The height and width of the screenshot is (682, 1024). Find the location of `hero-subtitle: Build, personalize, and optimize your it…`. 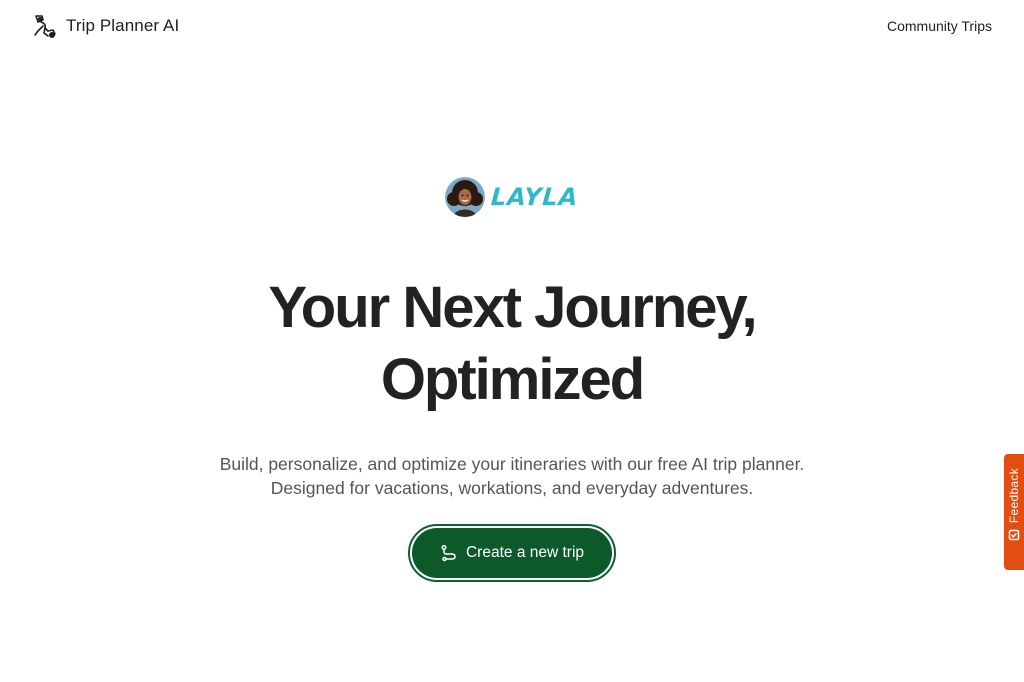

hero-subtitle: Build, personalize, and optimize your it… is located at coordinates (512, 476).